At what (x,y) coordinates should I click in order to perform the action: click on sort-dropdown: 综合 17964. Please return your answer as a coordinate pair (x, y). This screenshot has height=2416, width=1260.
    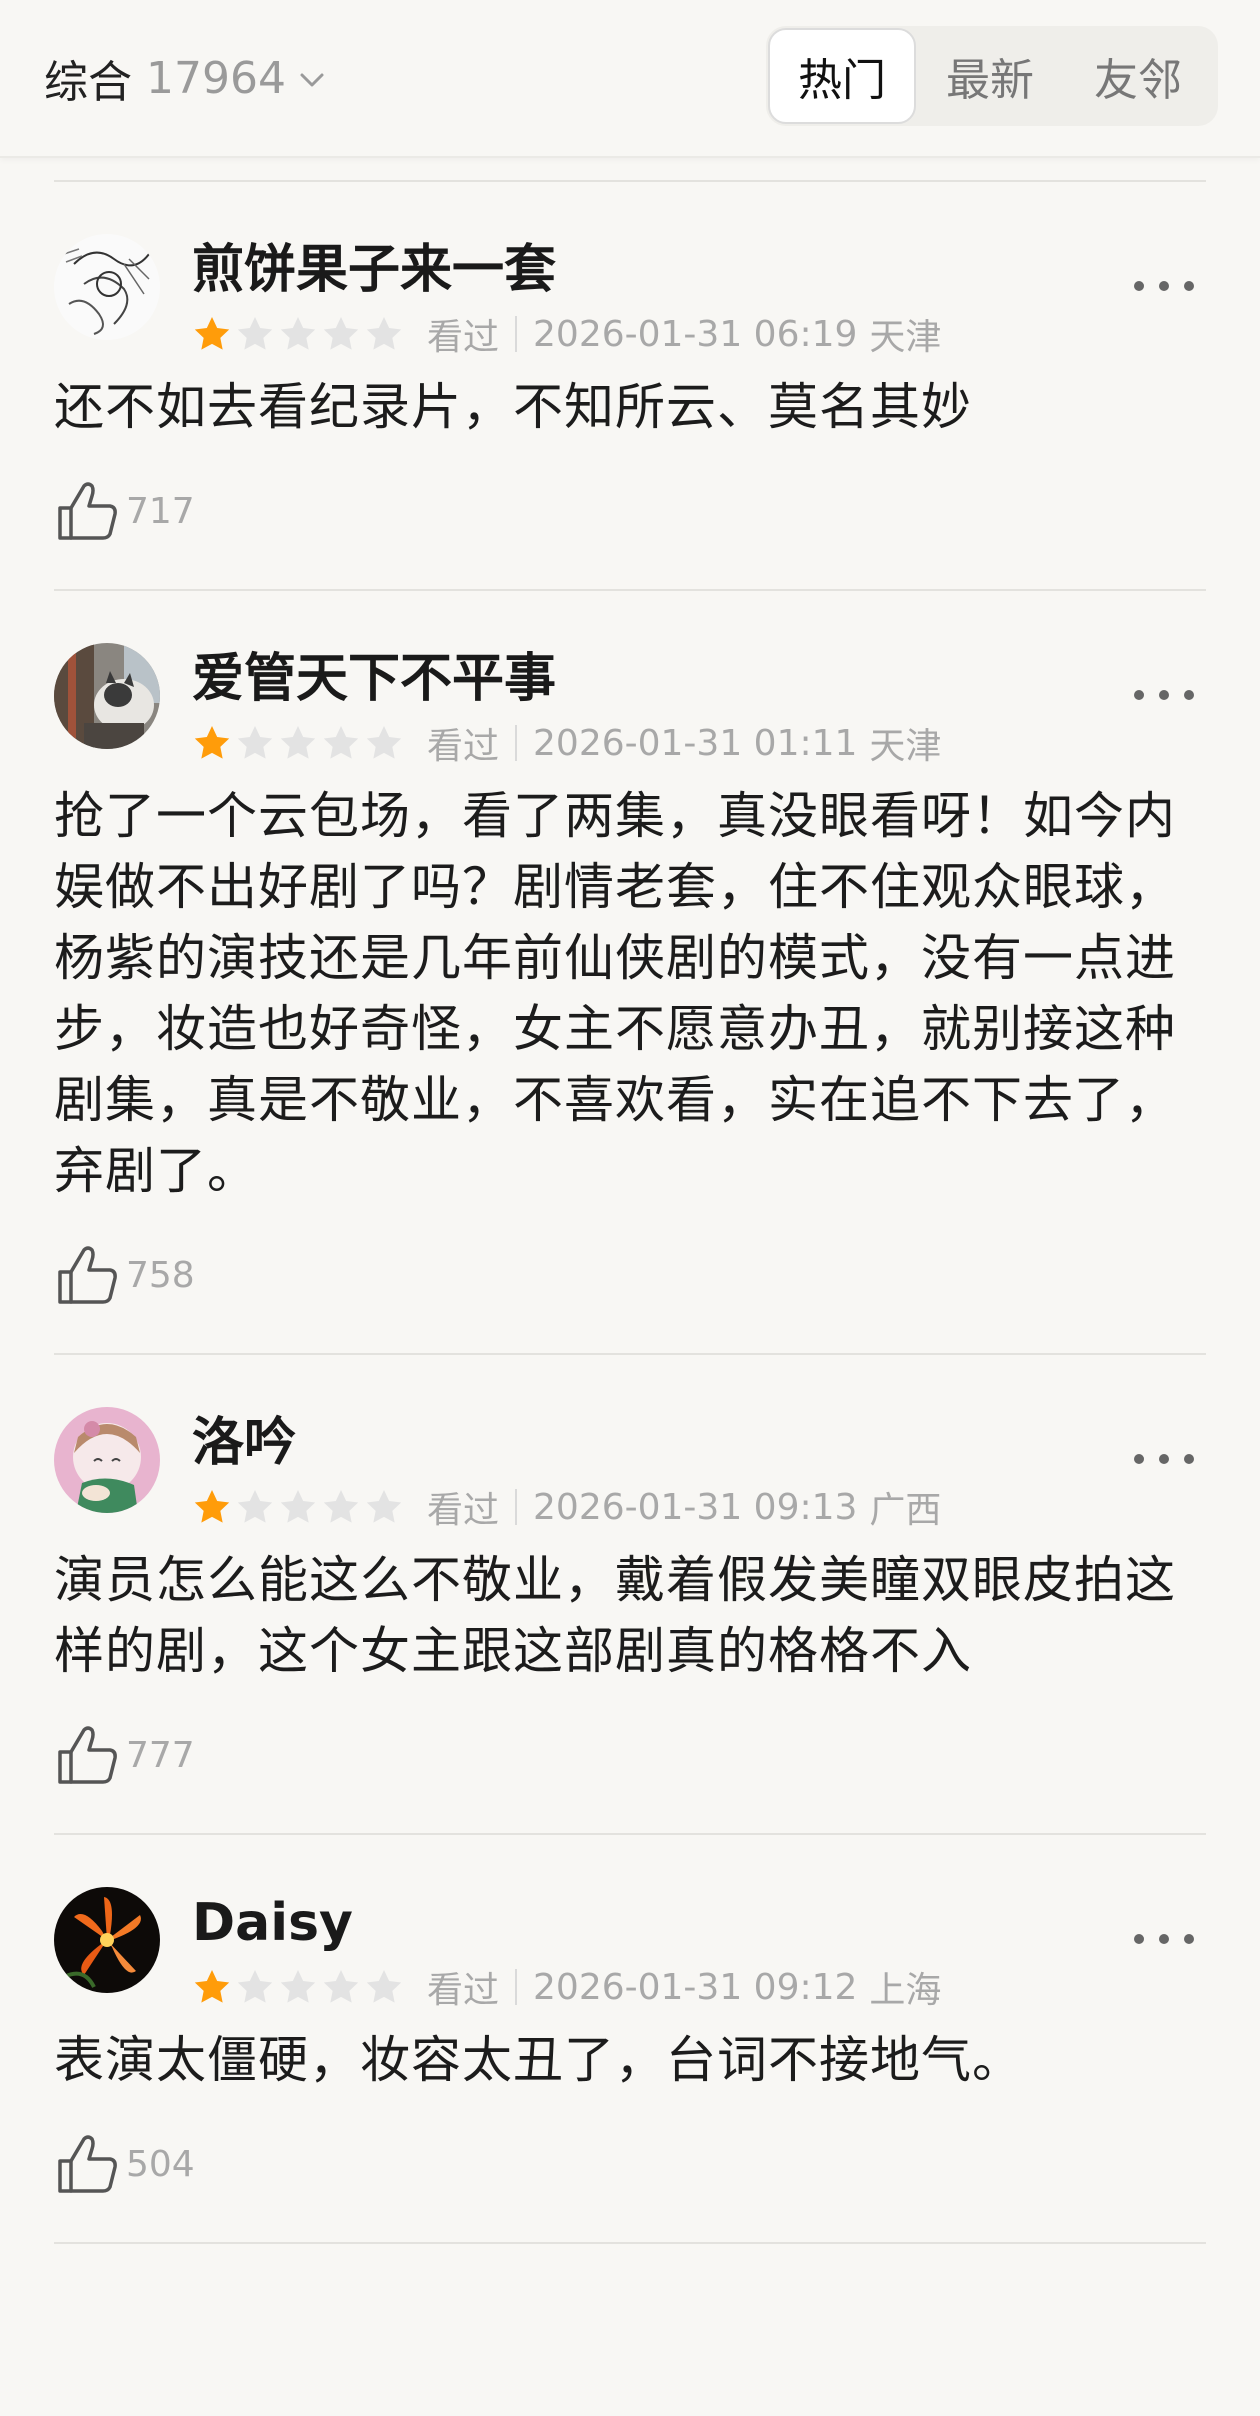
    Looking at the image, I should click on (186, 78).